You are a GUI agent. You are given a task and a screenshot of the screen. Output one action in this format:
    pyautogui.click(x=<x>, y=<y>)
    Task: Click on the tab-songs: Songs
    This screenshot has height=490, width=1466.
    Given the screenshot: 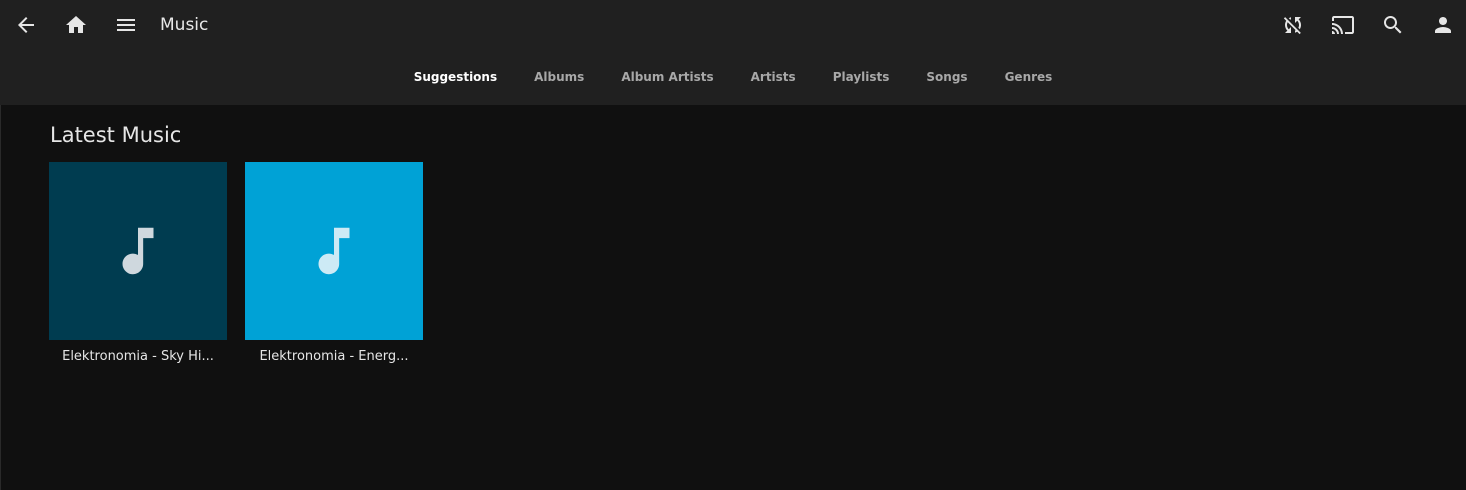 What is the action you would take?
    pyautogui.click(x=947, y=77)
    